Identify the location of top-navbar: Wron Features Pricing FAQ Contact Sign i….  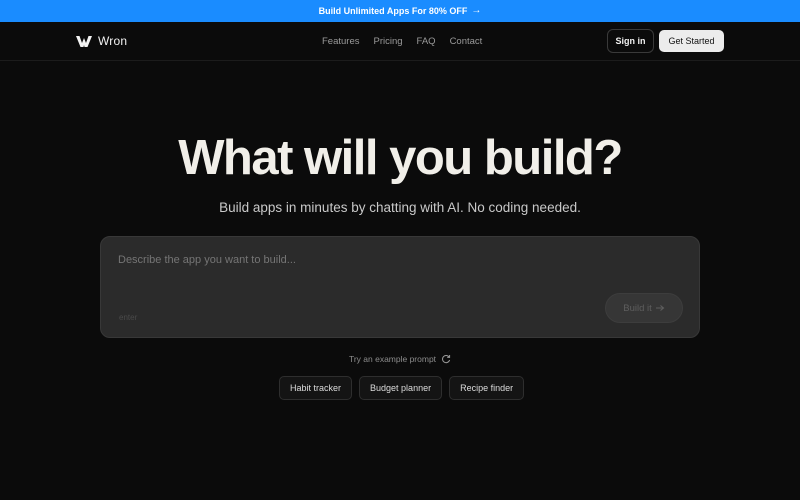
(400, 41).